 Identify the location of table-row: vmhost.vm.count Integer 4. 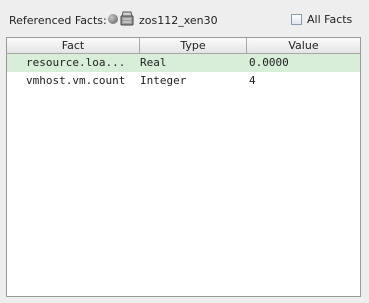
(183, 81).